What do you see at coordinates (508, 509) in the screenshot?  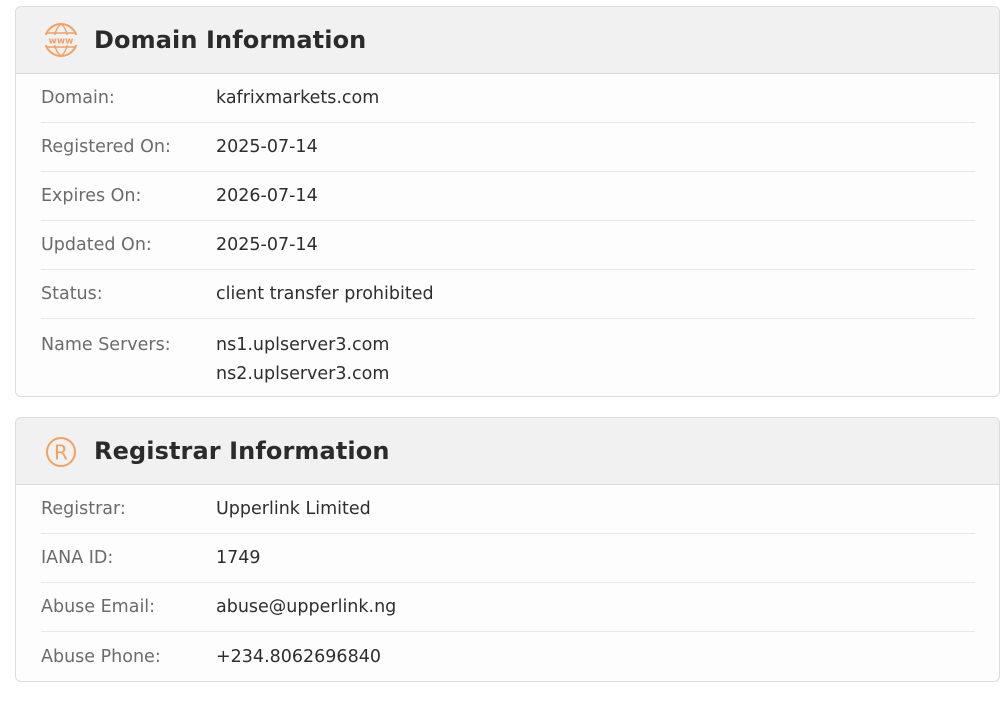 I see `row-registrar: Registrar: Upperlink Limited` at bounding box center [508, 509].